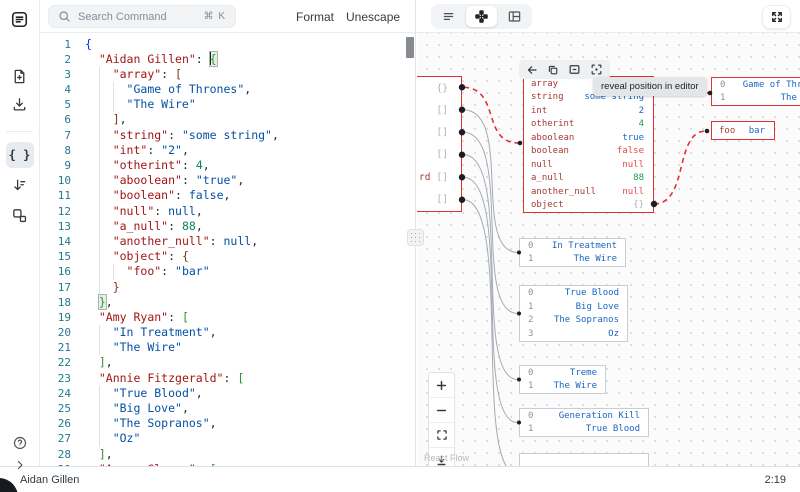  I want to click on node-row: {}, so click(439, 88).